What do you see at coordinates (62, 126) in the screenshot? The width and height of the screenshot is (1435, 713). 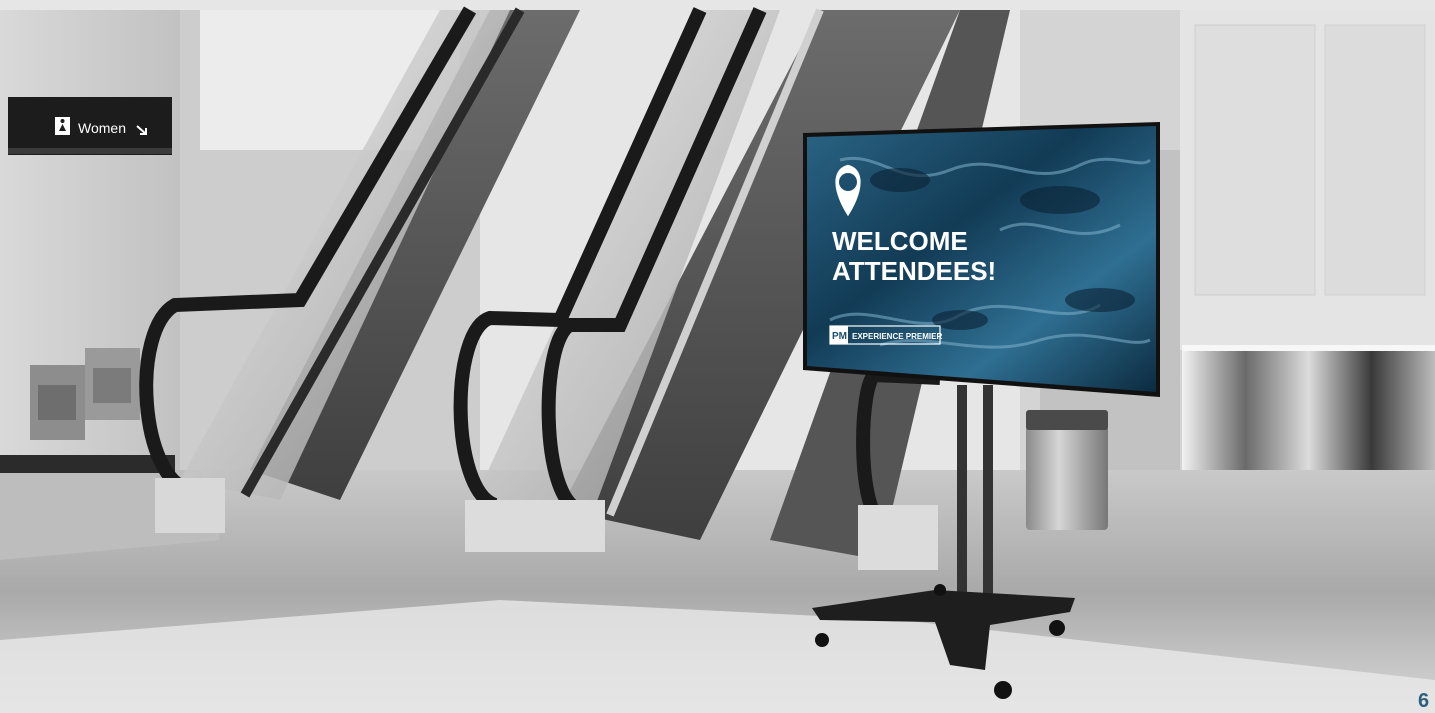 I see `woman-icon` at bounding box center [62, 126].